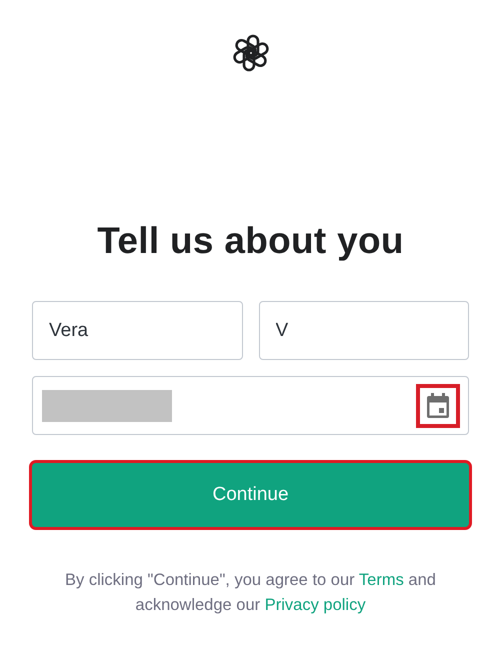  What do you see at coordinates (438, 406) in the screenshot?
I see `calendar-icon` at bounding box center [438, 406].